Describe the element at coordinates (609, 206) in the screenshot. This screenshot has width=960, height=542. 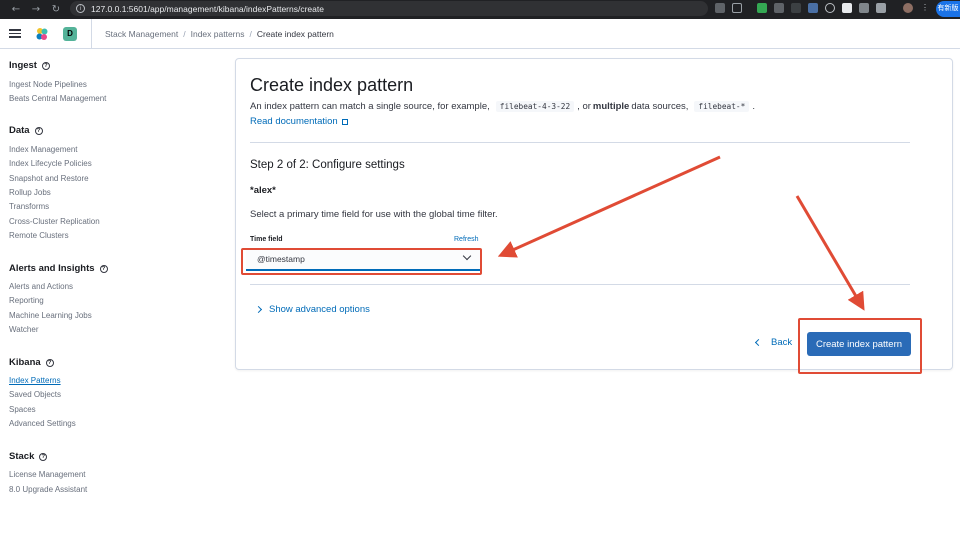
I see `annotation-arrow-to-time-field` at that location.